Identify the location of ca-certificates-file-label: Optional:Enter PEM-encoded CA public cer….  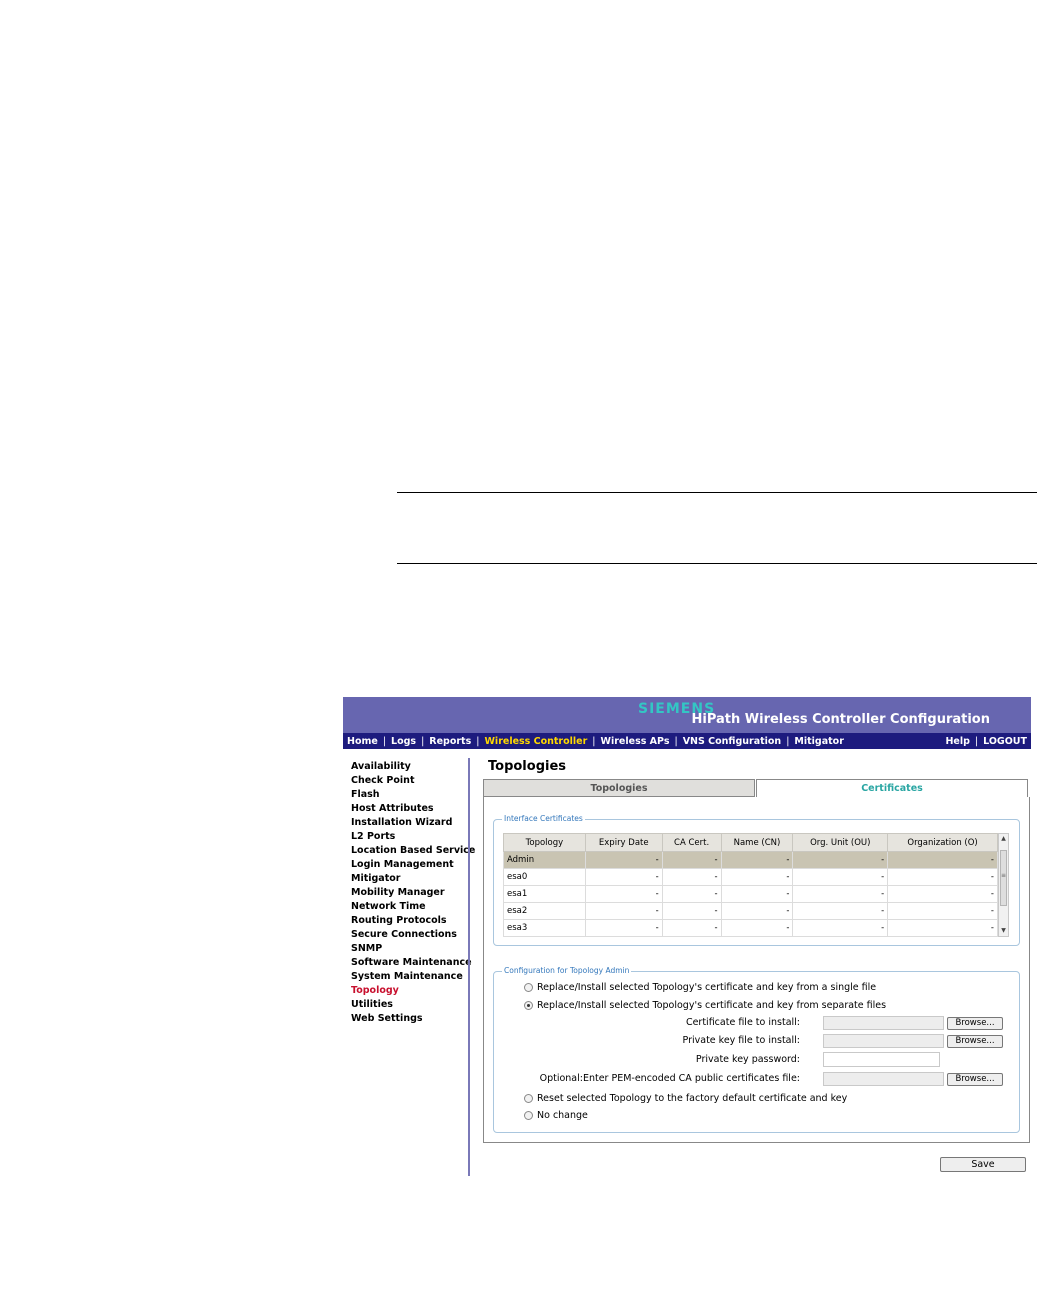
(669, 1078).